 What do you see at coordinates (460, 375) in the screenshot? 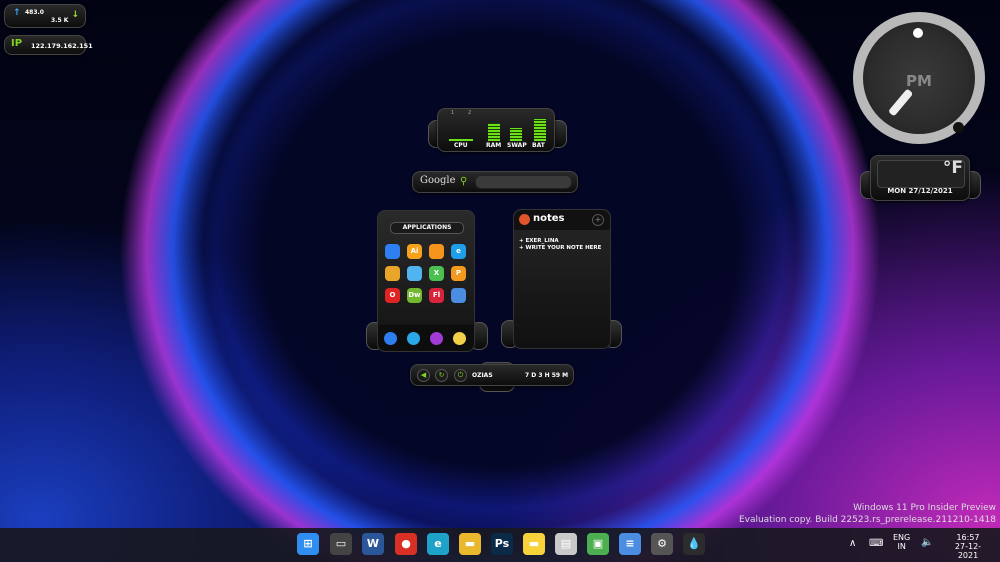
I see `power-icon: ⏻` at bounding box center [460, 375].